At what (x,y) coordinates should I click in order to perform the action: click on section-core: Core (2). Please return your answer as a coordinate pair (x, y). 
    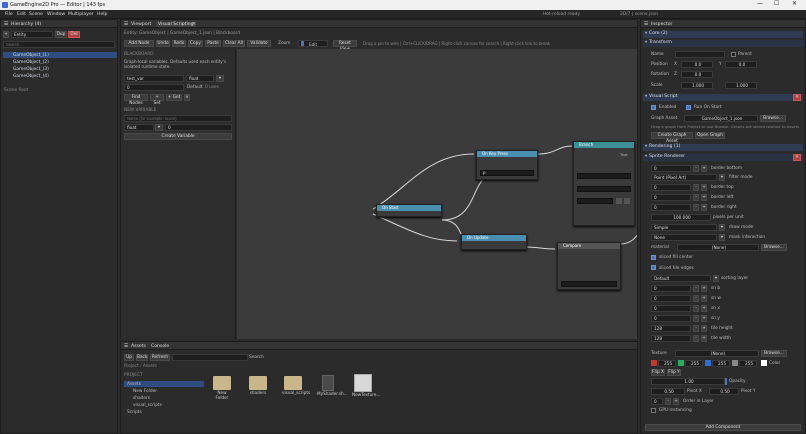
    Looking at the image, I should click on (723, 34).